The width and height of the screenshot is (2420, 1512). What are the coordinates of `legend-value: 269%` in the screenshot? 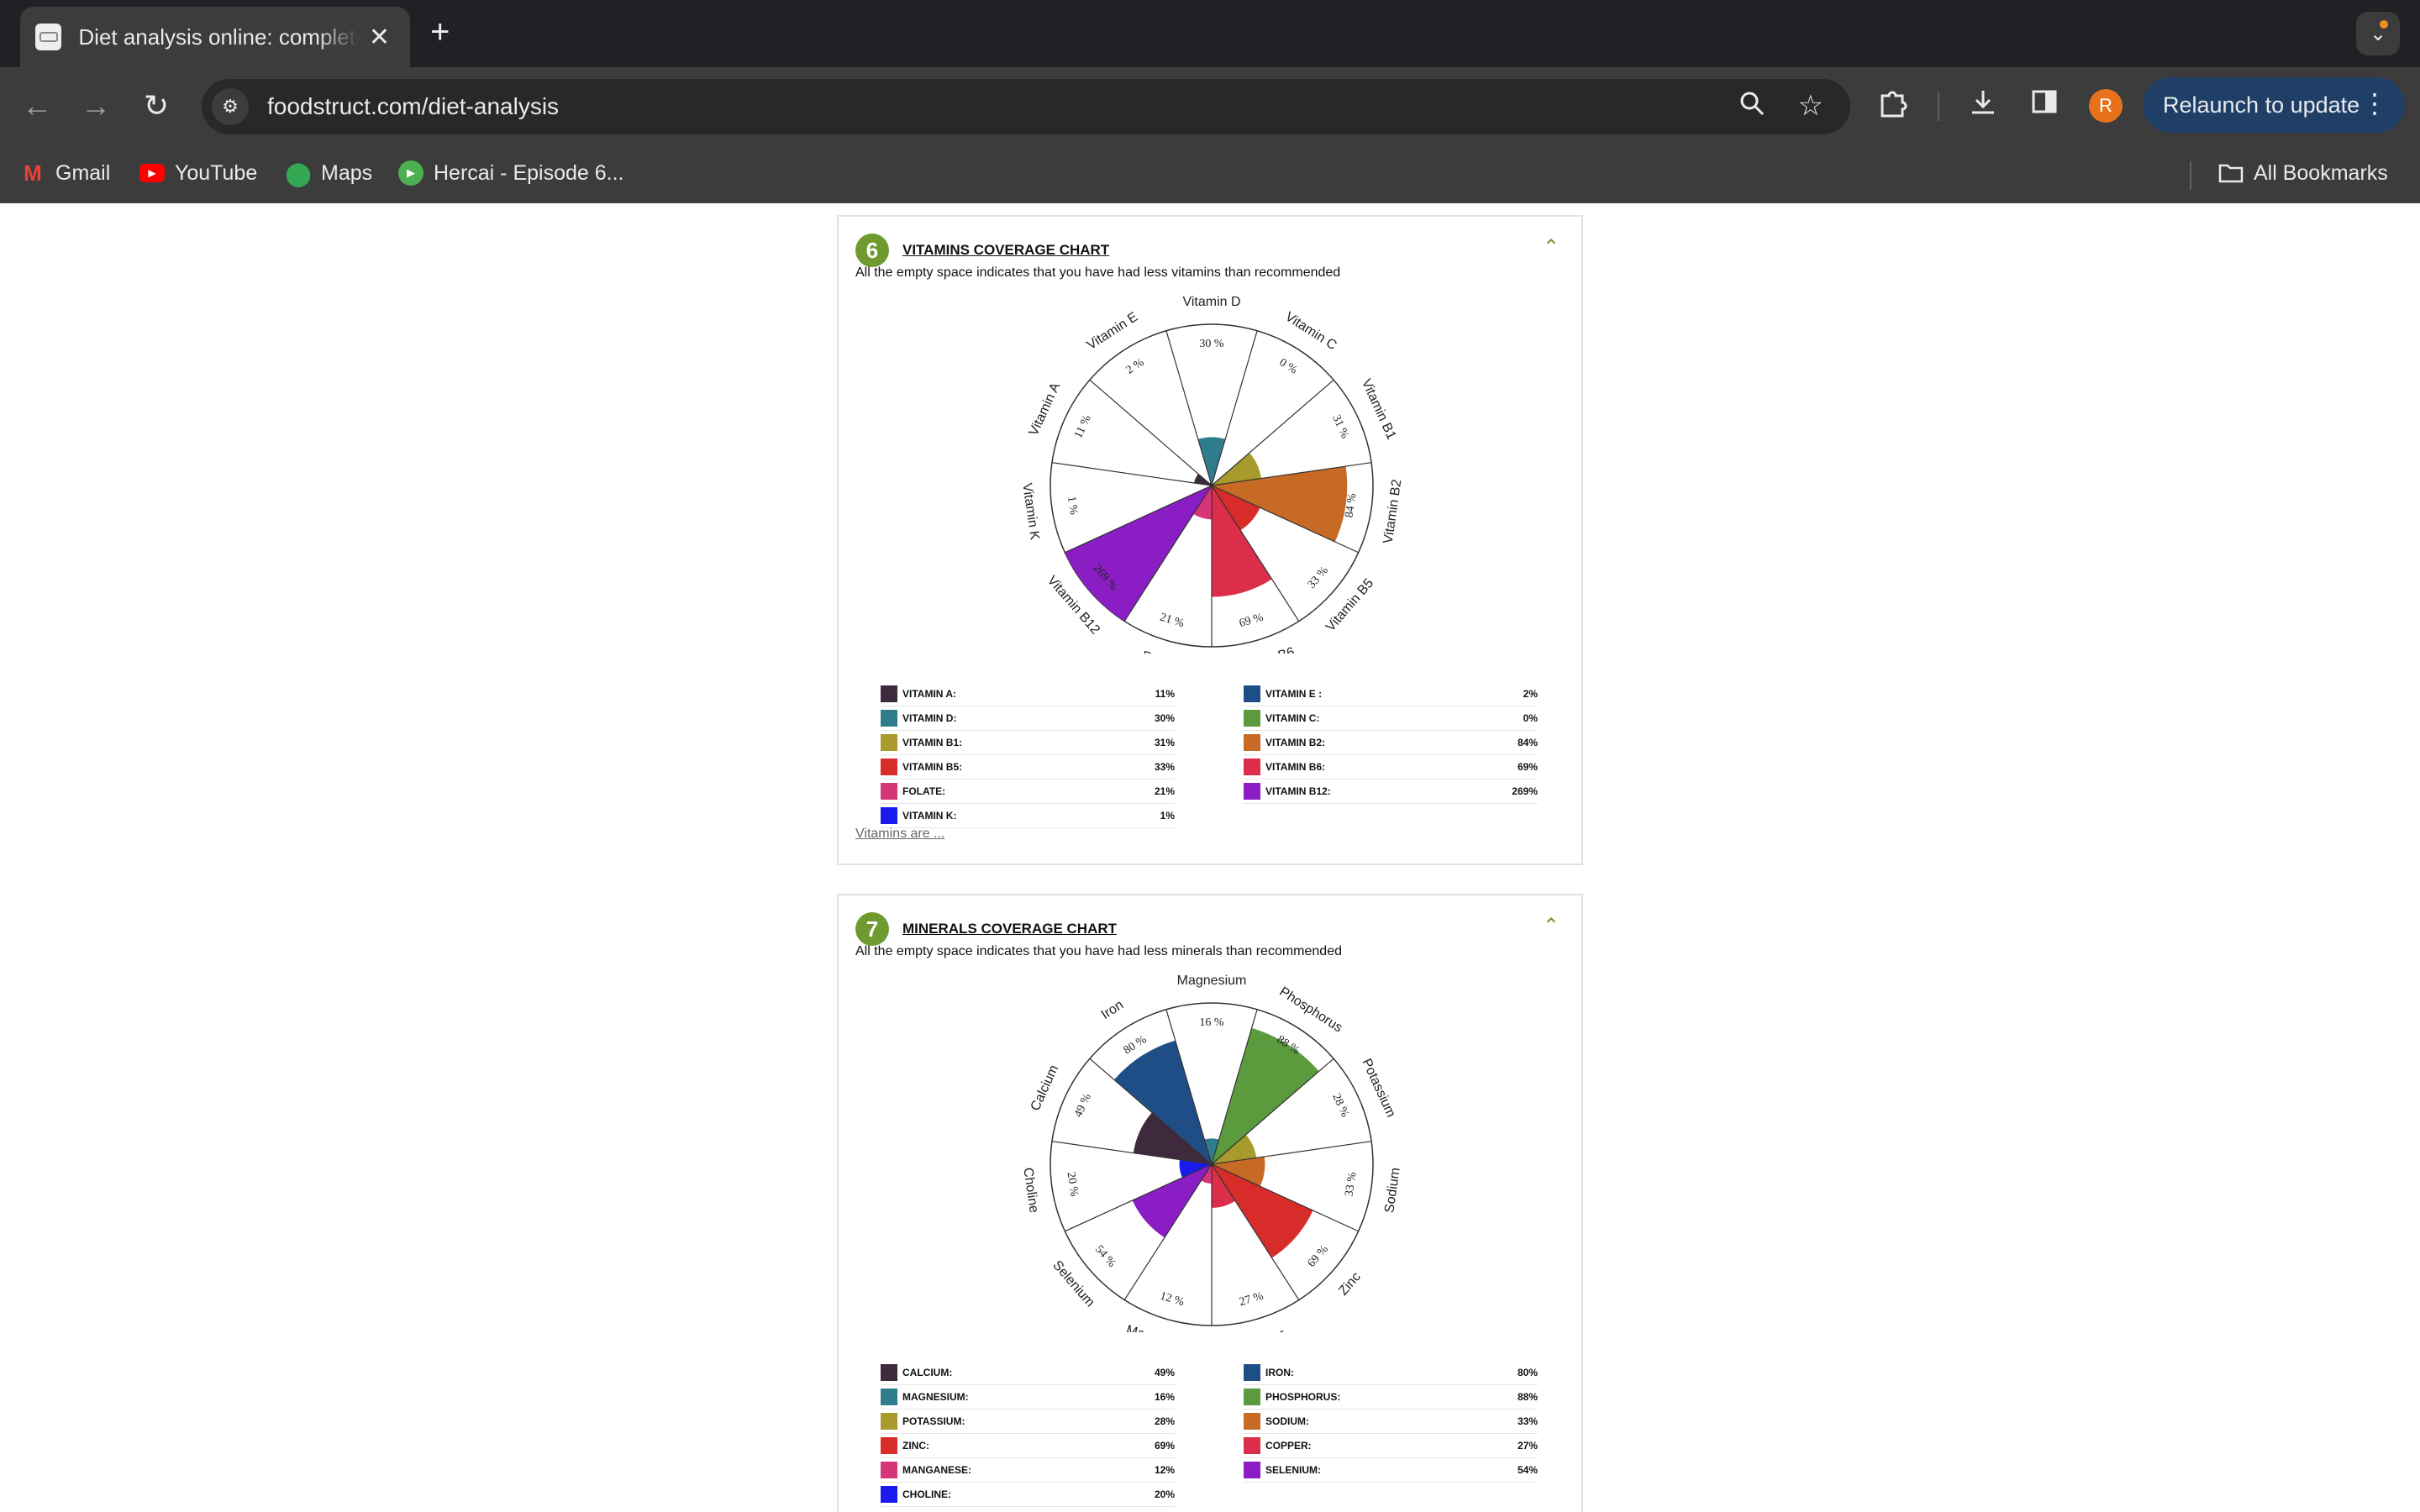 It's located at (1525, 791).